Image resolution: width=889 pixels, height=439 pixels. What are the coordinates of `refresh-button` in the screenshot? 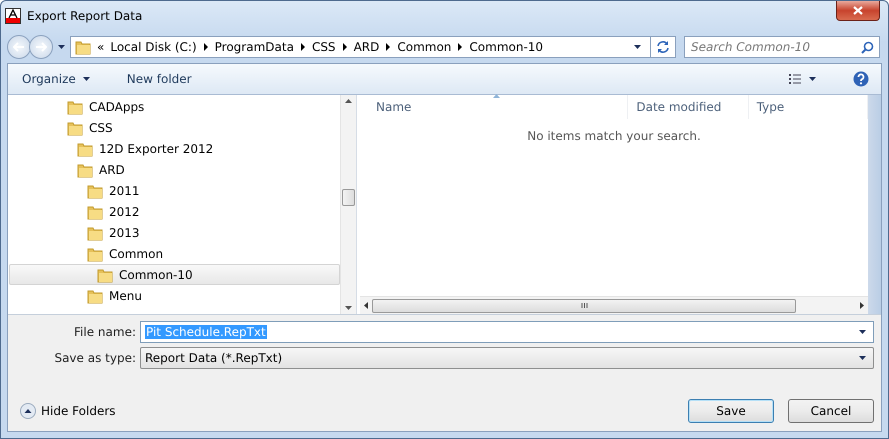 It's located at (663, 47).